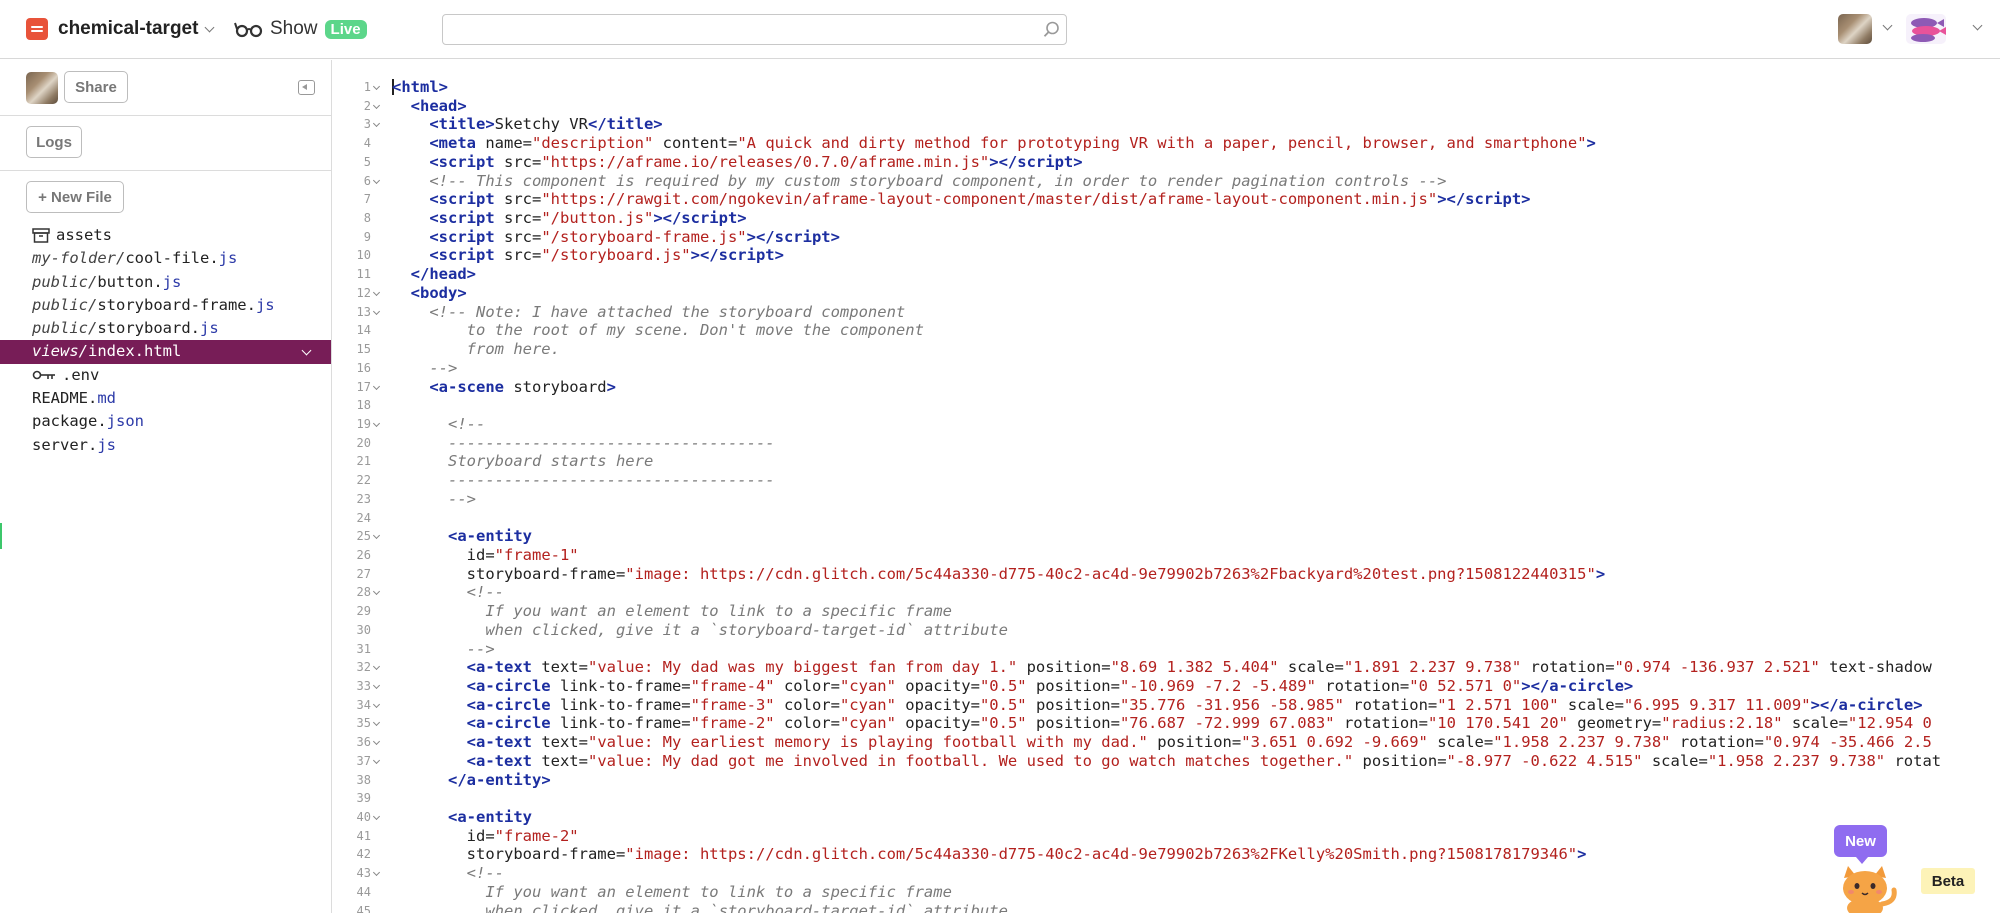  Describe the element at coordinates (165, 445) in the screenshot. I see `file-tree-item: server.js` at that location.